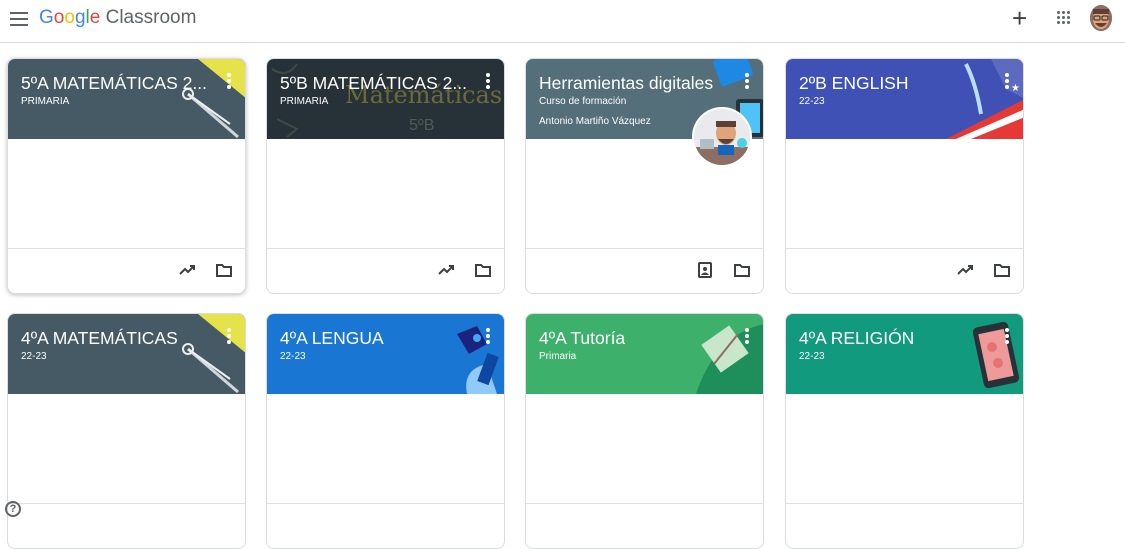 This screenshot has height=549, width=1125. I want to click on class-card-header: ★ 2ºB ENGLISH 22-23, so click(904, 99).